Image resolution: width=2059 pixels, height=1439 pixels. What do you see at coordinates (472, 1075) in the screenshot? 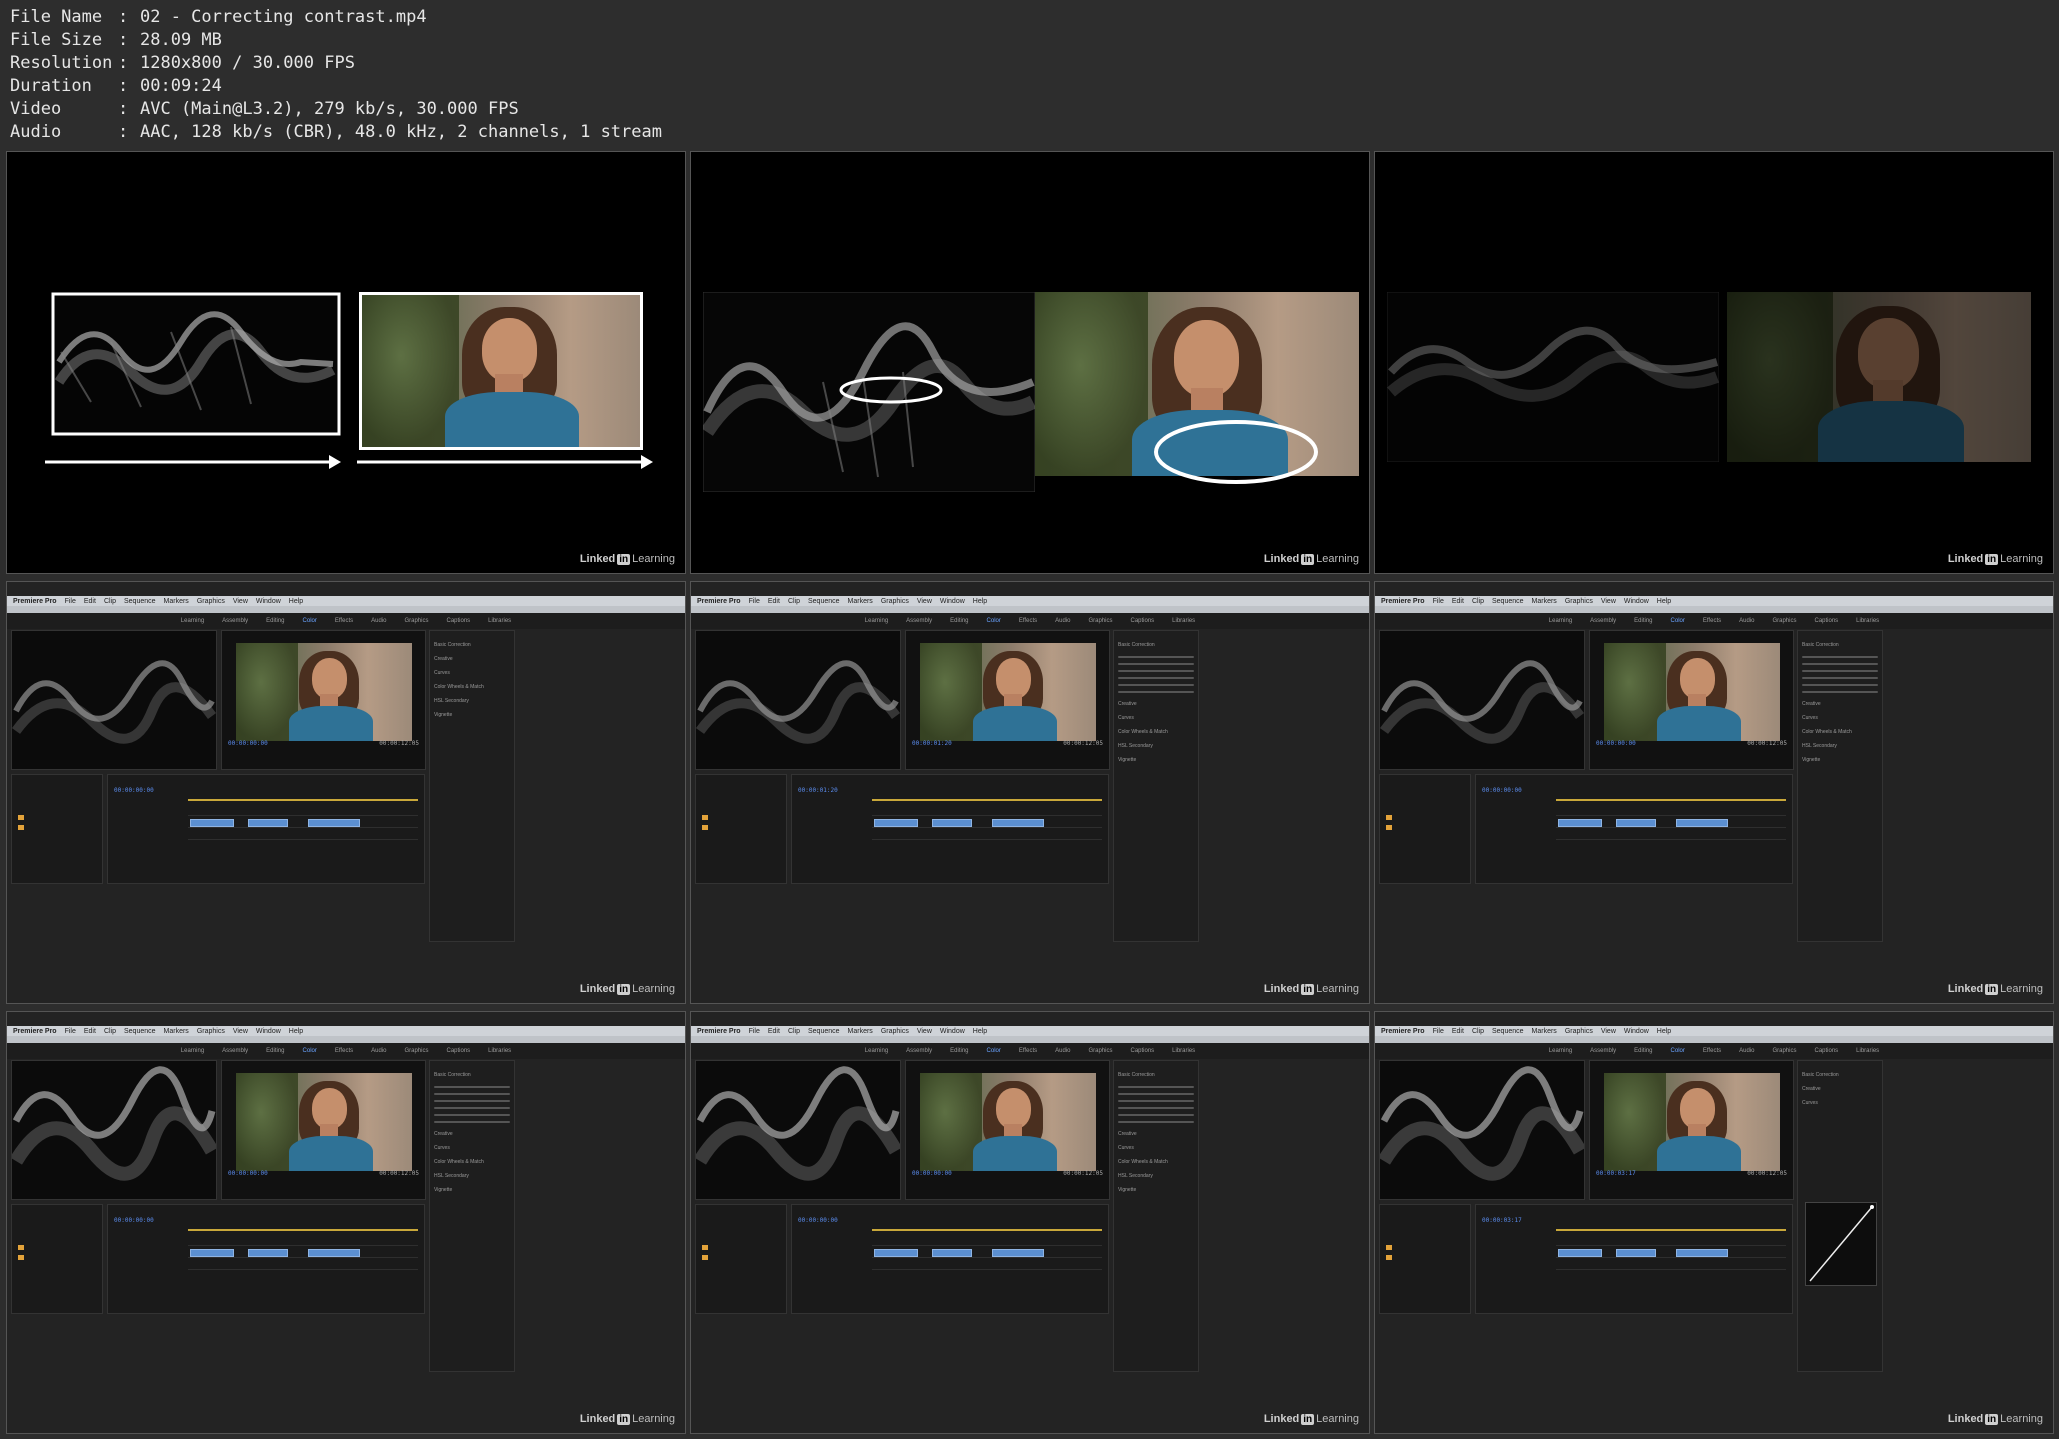
I see `lumetri-section: Basic Correction` at bounding box center [472, 1075].